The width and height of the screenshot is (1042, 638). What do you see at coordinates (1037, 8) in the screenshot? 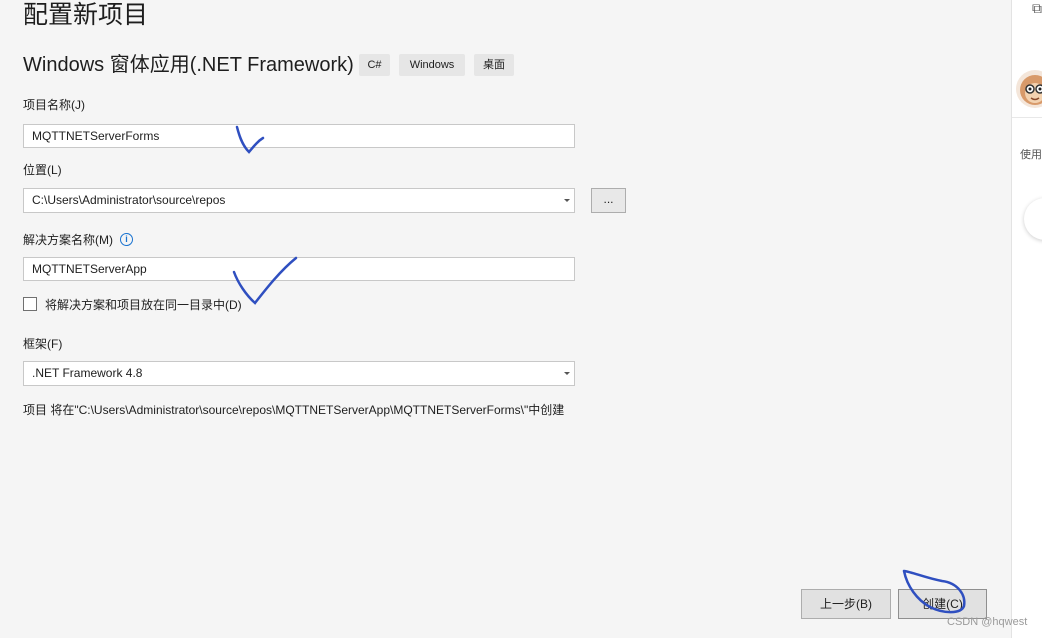
I see `puzzle-icon: ⧉` at bounding box center [1037, 8].